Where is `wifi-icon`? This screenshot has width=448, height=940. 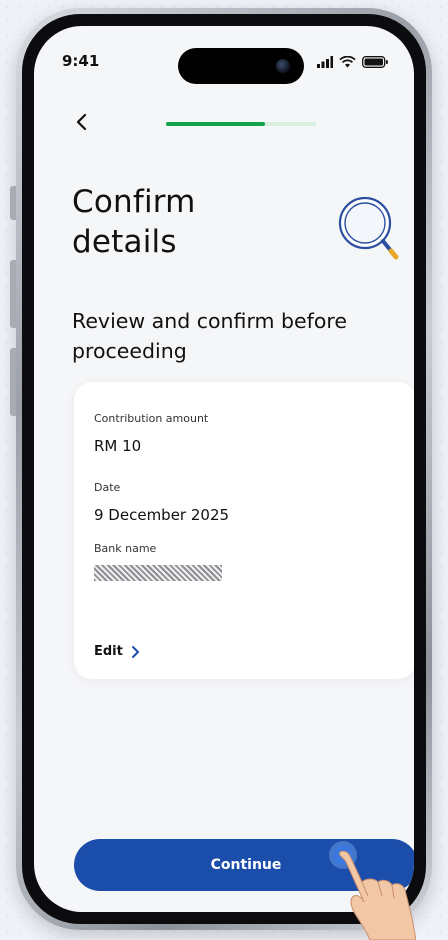
wifi-icon is located at coordinates (347, 62).